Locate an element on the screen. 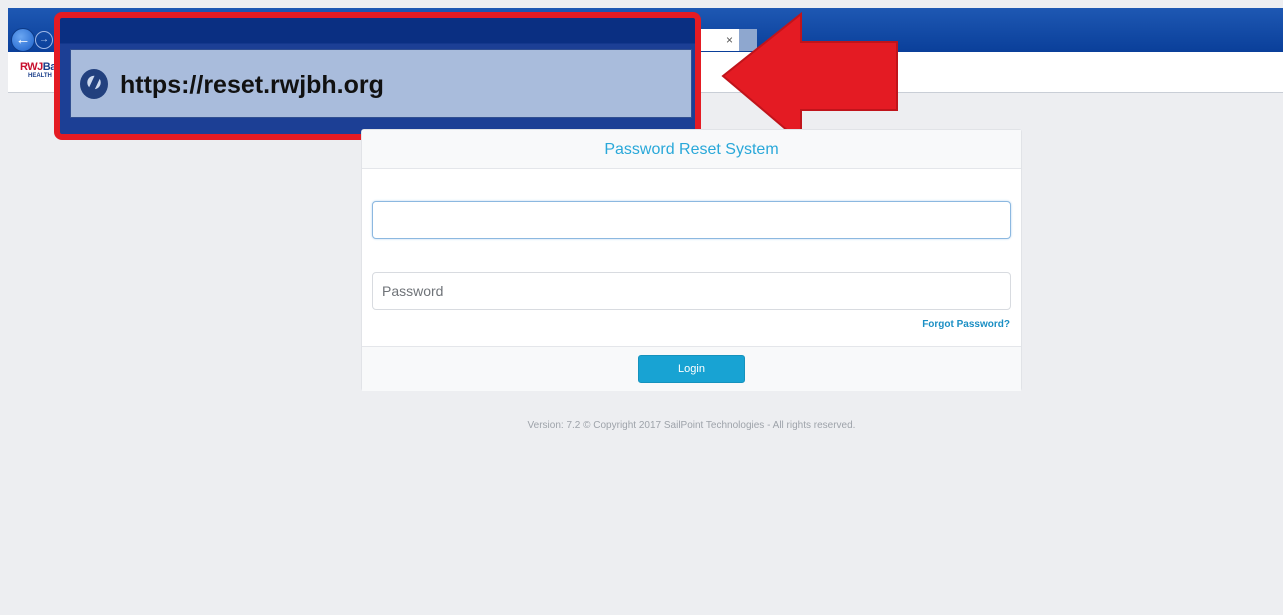 The height and width of the screenshot is (615, 1283). forward-arrow-icon: → is located at coordinates (44, 40).